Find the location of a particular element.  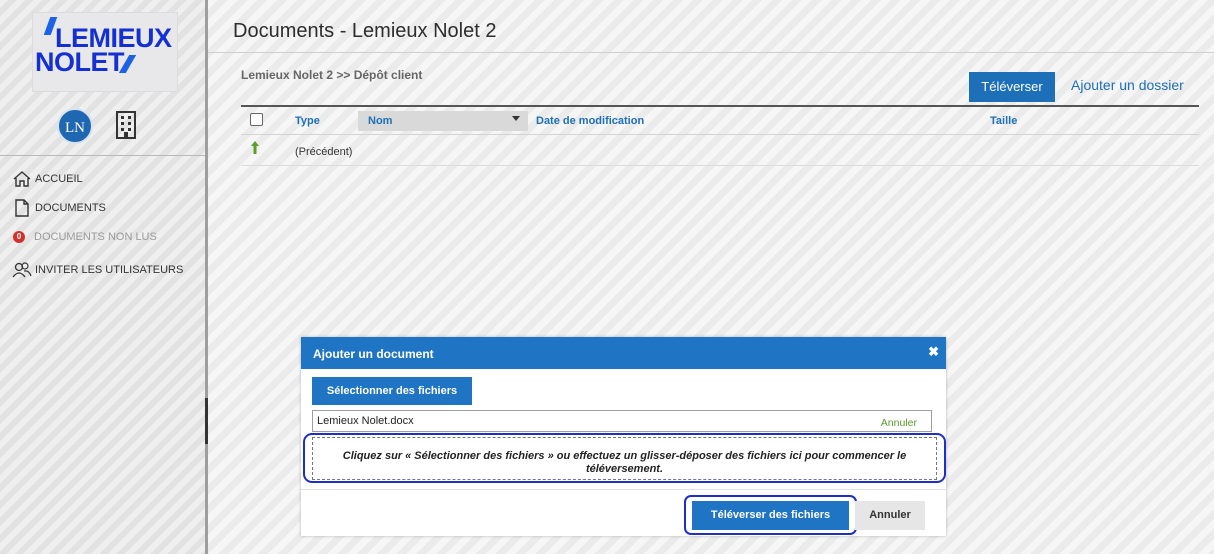

unread-count-badge: 0 is located at coordinates (19, 237).